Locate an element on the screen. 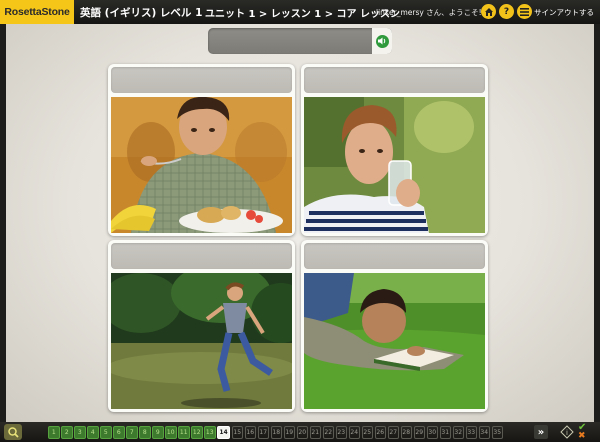 The image size is (600, 442). screen-tile-12: 12 is located at coordinates (197, 432).